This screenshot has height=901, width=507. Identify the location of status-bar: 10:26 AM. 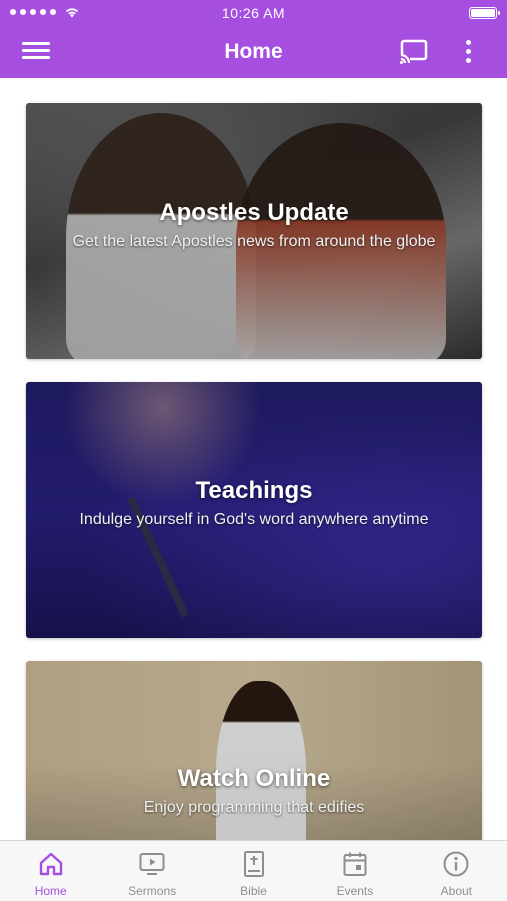
(253, 13).